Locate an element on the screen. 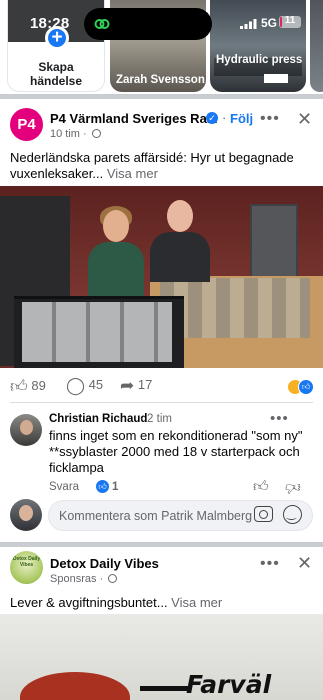 The width and height of the screenshot is (323, 700). ad-avatar-text: Detox Daily Vibes is located at coordinates (26, 562).